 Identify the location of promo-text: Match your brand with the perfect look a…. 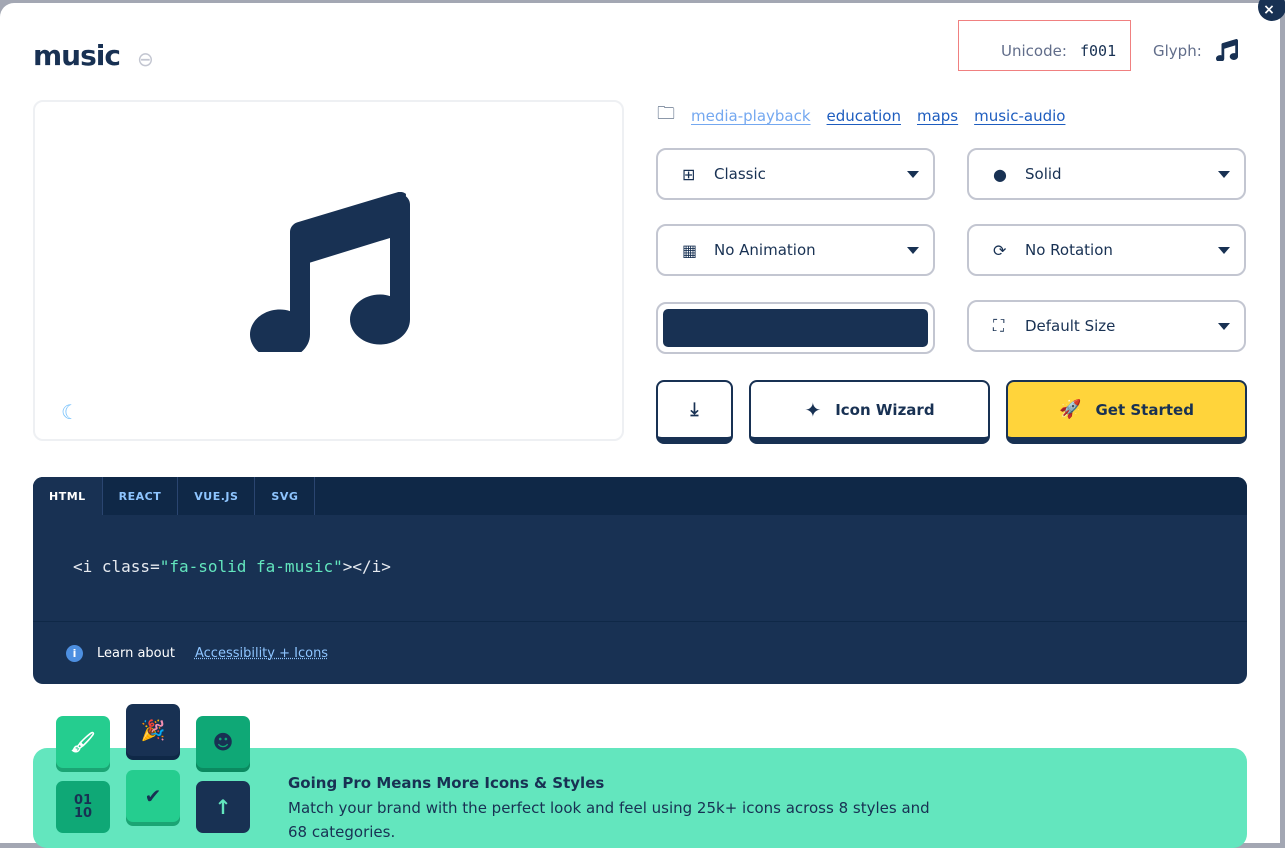
(613, 820).